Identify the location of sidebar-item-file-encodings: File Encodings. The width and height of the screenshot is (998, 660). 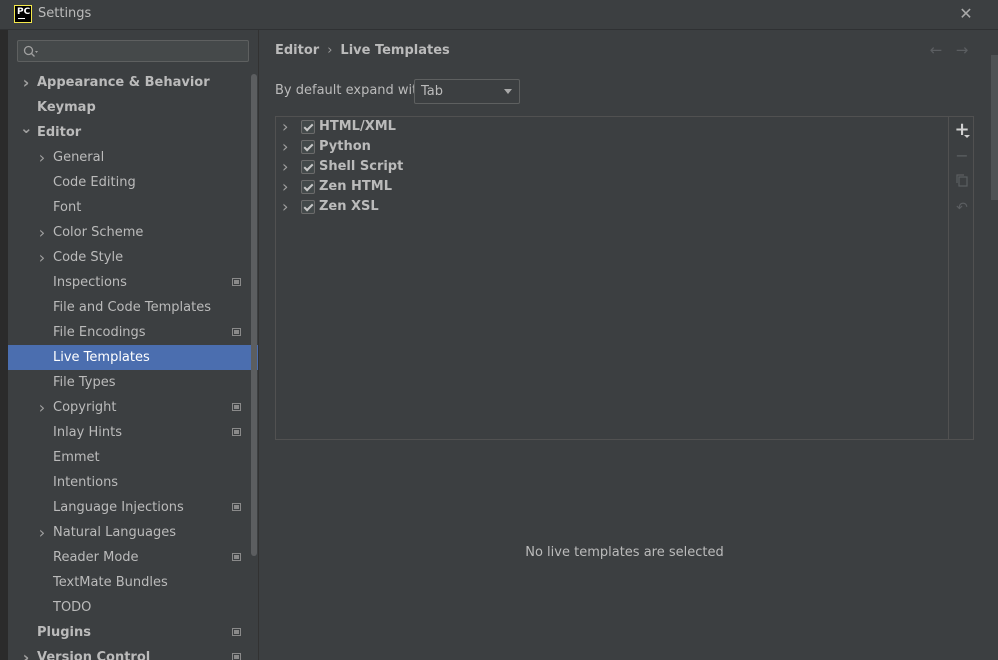
(133, 332).